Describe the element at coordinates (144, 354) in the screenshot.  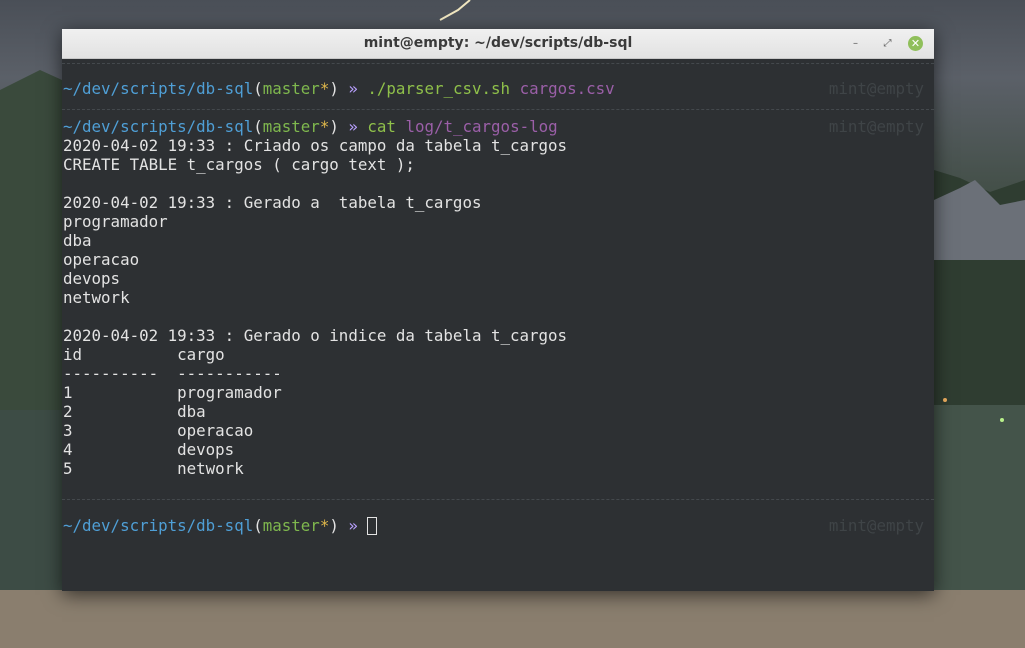
I see `output-line: id cargo` at that location.